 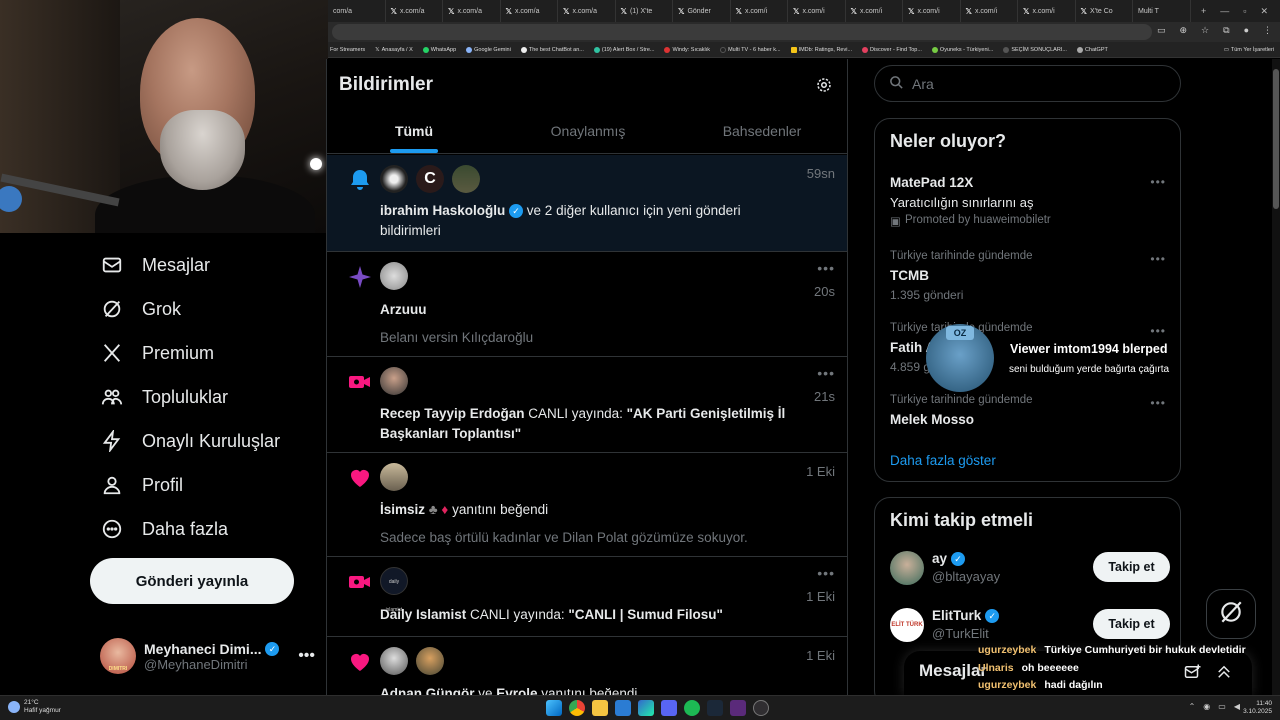 What do you see at coordinates (1276, 377) in the screenshot?
I see `page-scrollbar` at bounding box center [1276, 377].